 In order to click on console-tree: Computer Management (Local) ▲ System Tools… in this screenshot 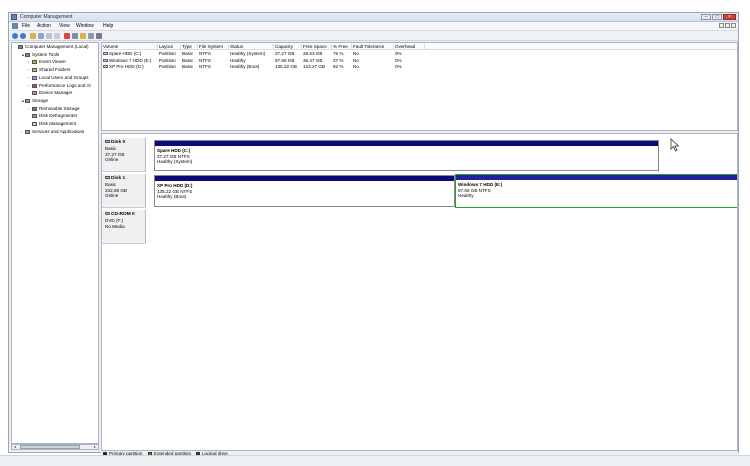, I will do `click(55, 243)`.